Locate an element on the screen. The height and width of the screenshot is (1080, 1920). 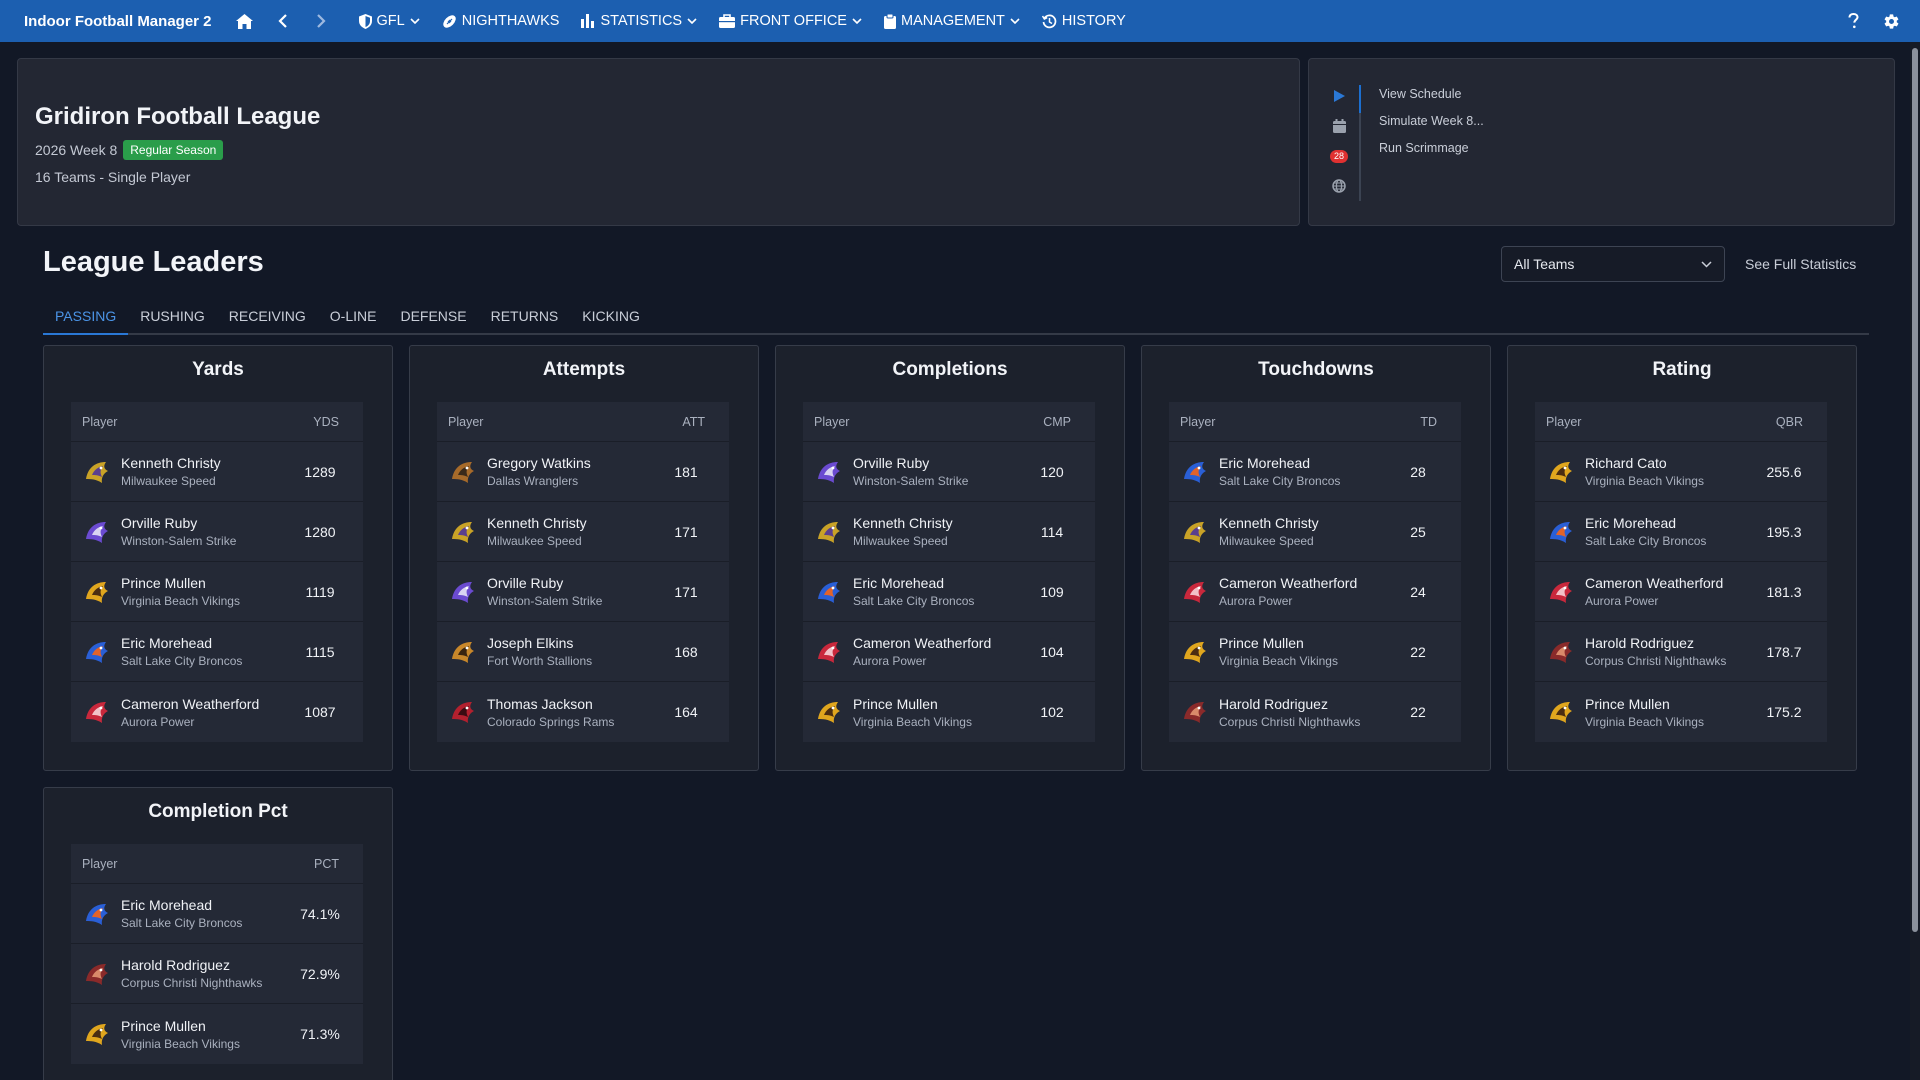
nav-gfl: GFL is located at coordinates (389, 21).